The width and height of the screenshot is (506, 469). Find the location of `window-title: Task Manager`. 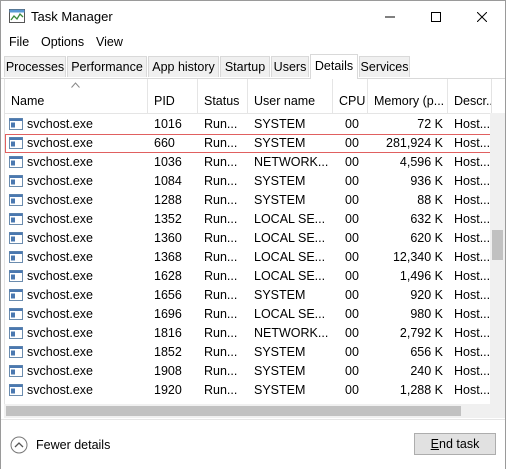

window-title: Task Manager is located at coordinates (72, 16).